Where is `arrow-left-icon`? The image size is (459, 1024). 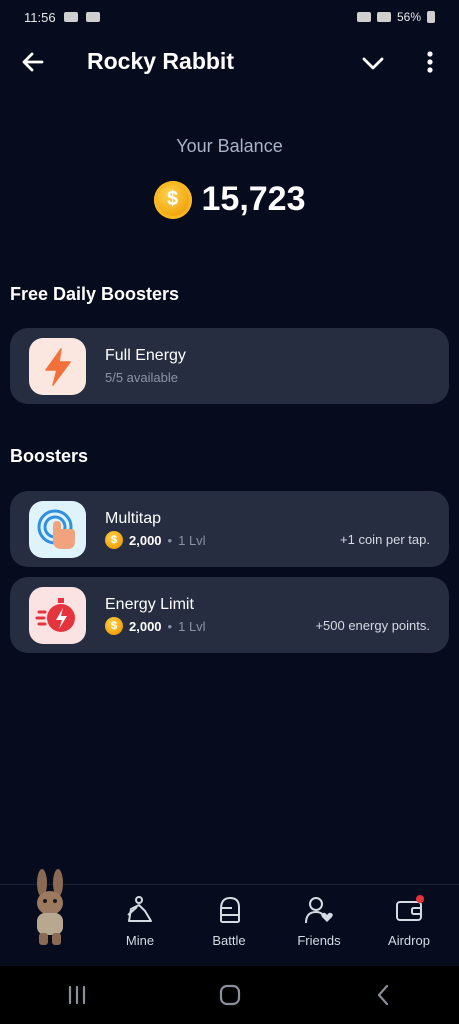
arrow-left-icon is located at coordinates (33, 62).